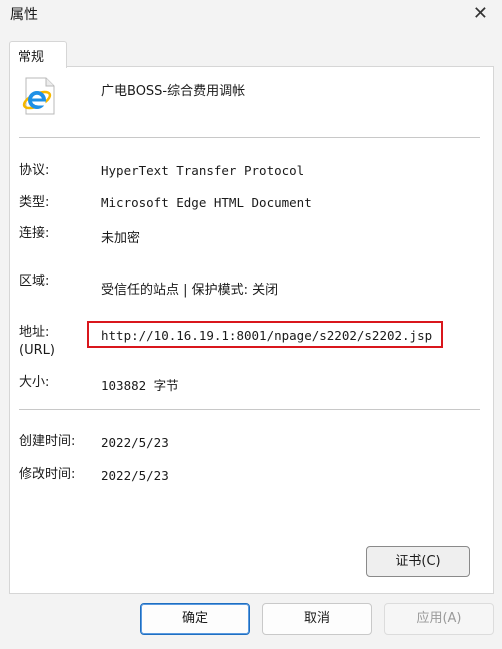 The height and width of the screenshot is (649, 502). I want to click on connection-value: 未加密, so click(121, 238).